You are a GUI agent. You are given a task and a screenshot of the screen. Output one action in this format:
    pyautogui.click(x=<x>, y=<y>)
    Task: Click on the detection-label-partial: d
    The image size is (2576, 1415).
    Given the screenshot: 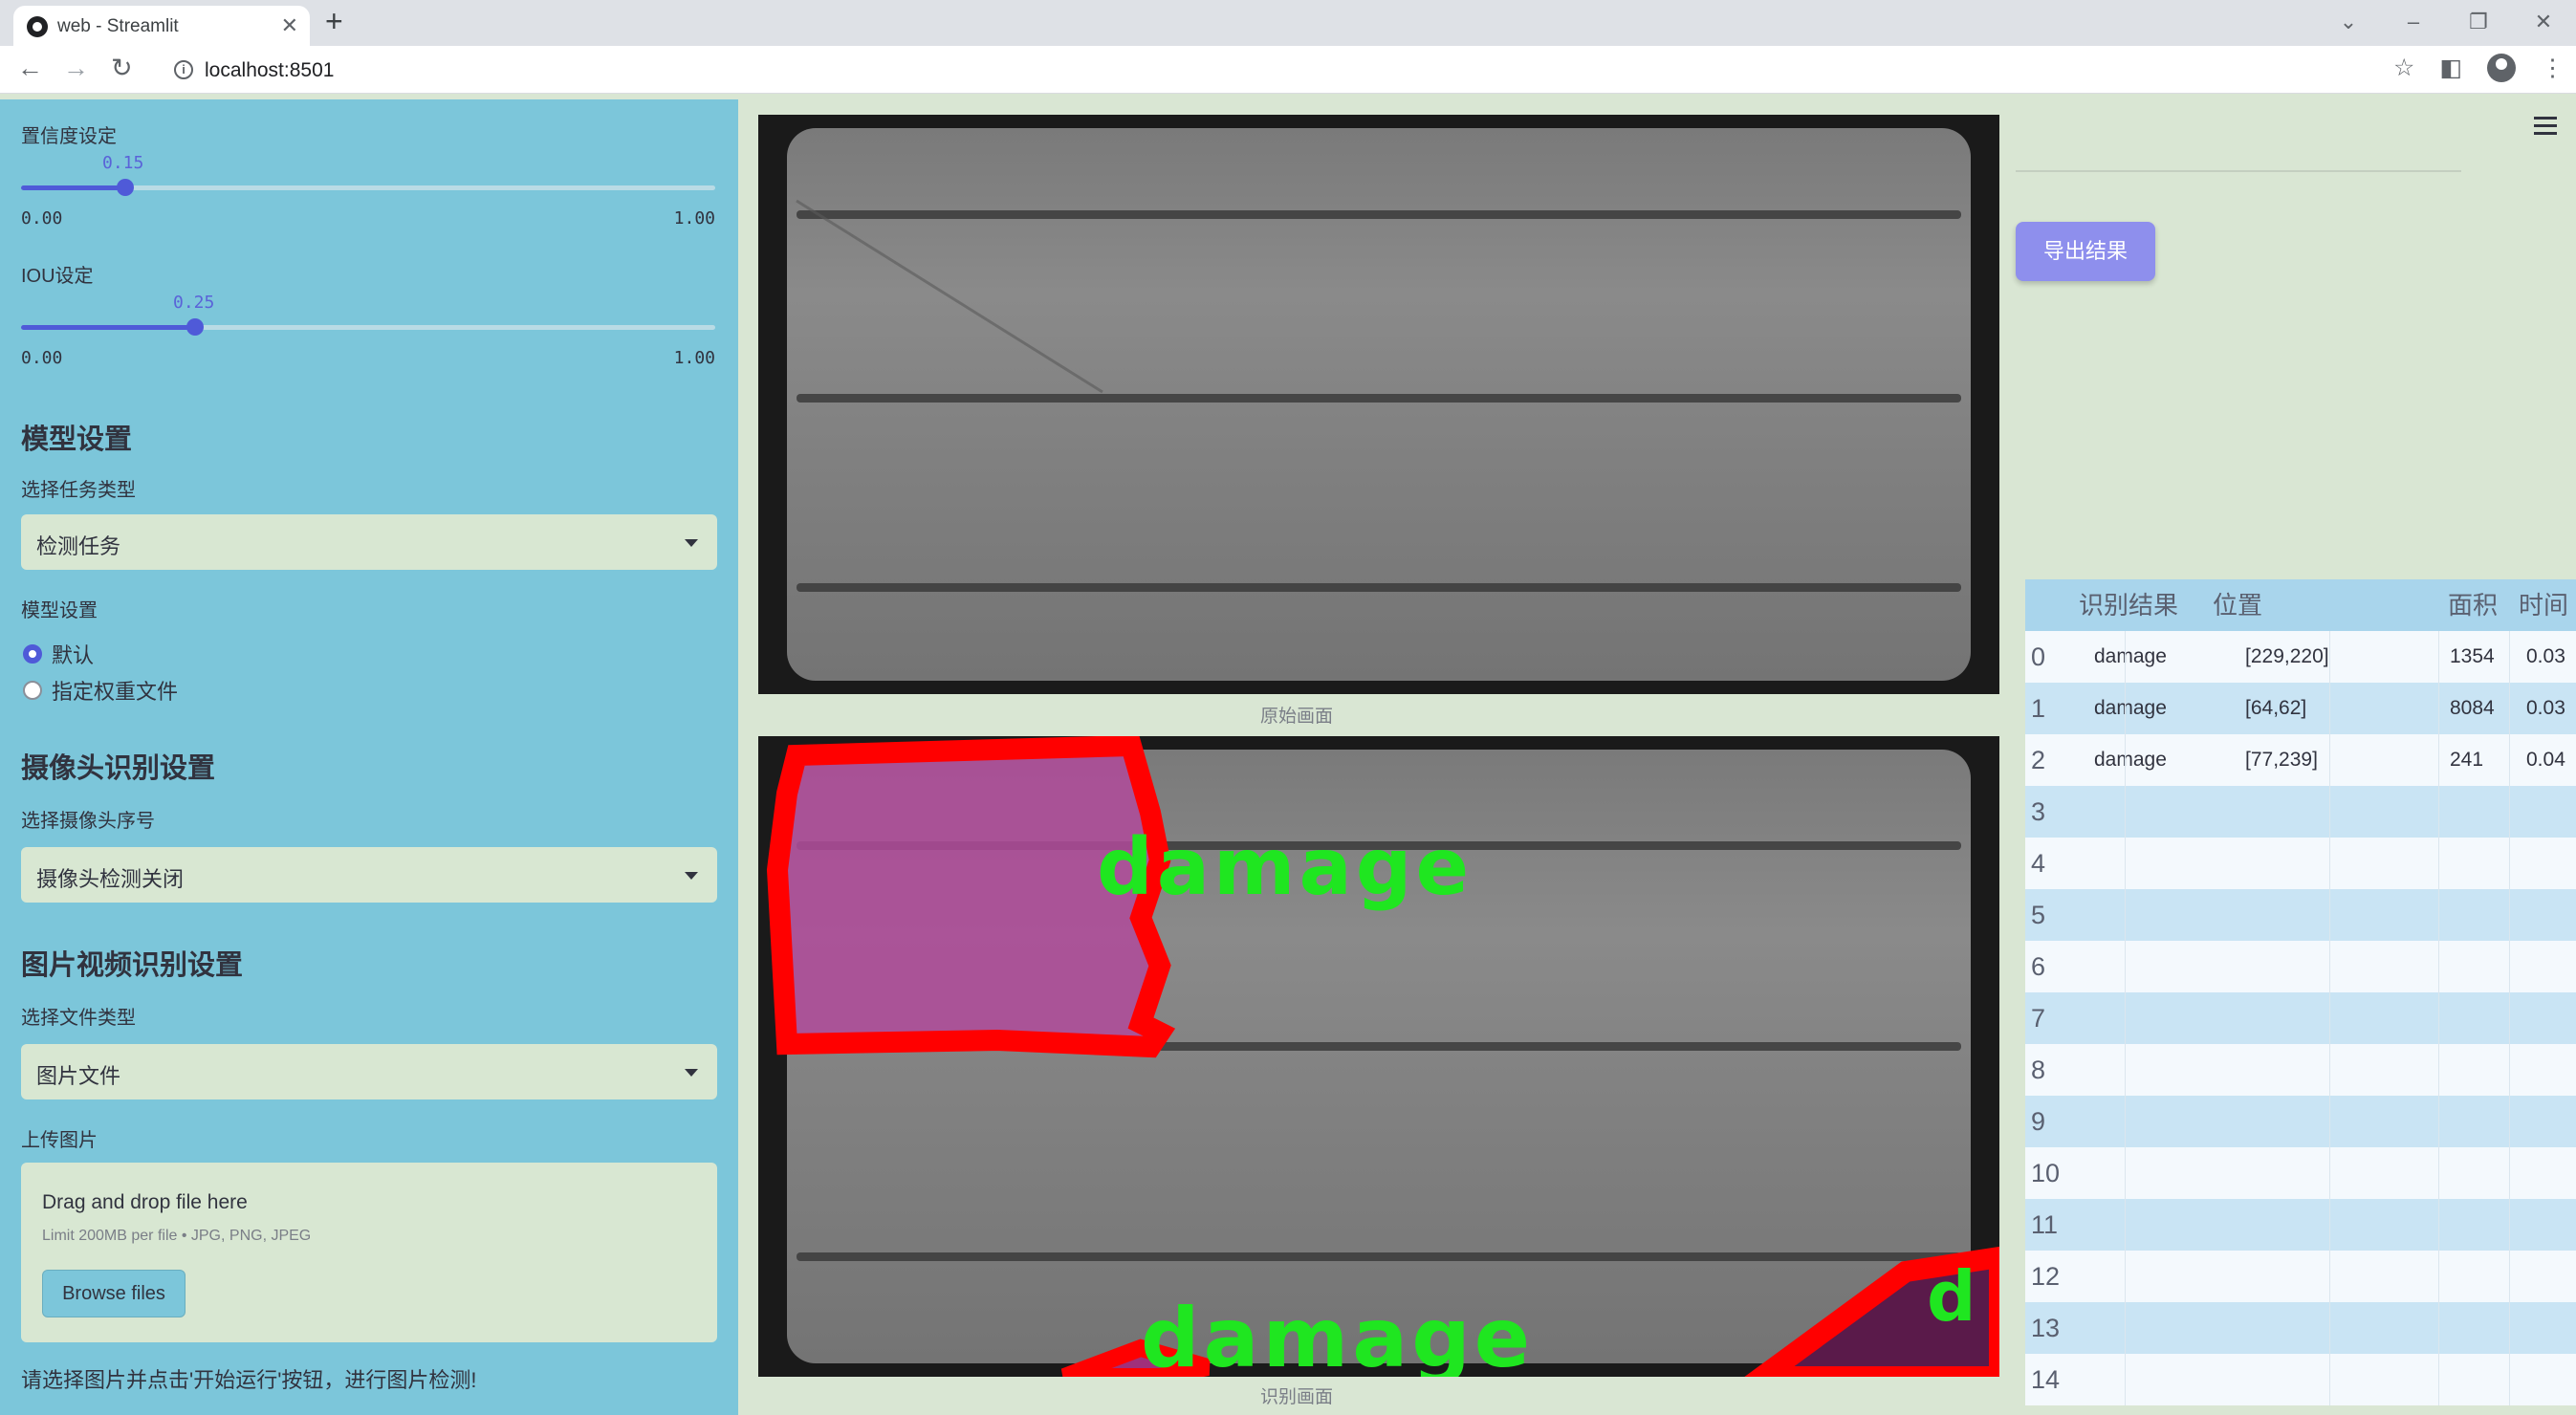 What is the action you would take?
    pyautogui.click(x=1953, y=1296)
    